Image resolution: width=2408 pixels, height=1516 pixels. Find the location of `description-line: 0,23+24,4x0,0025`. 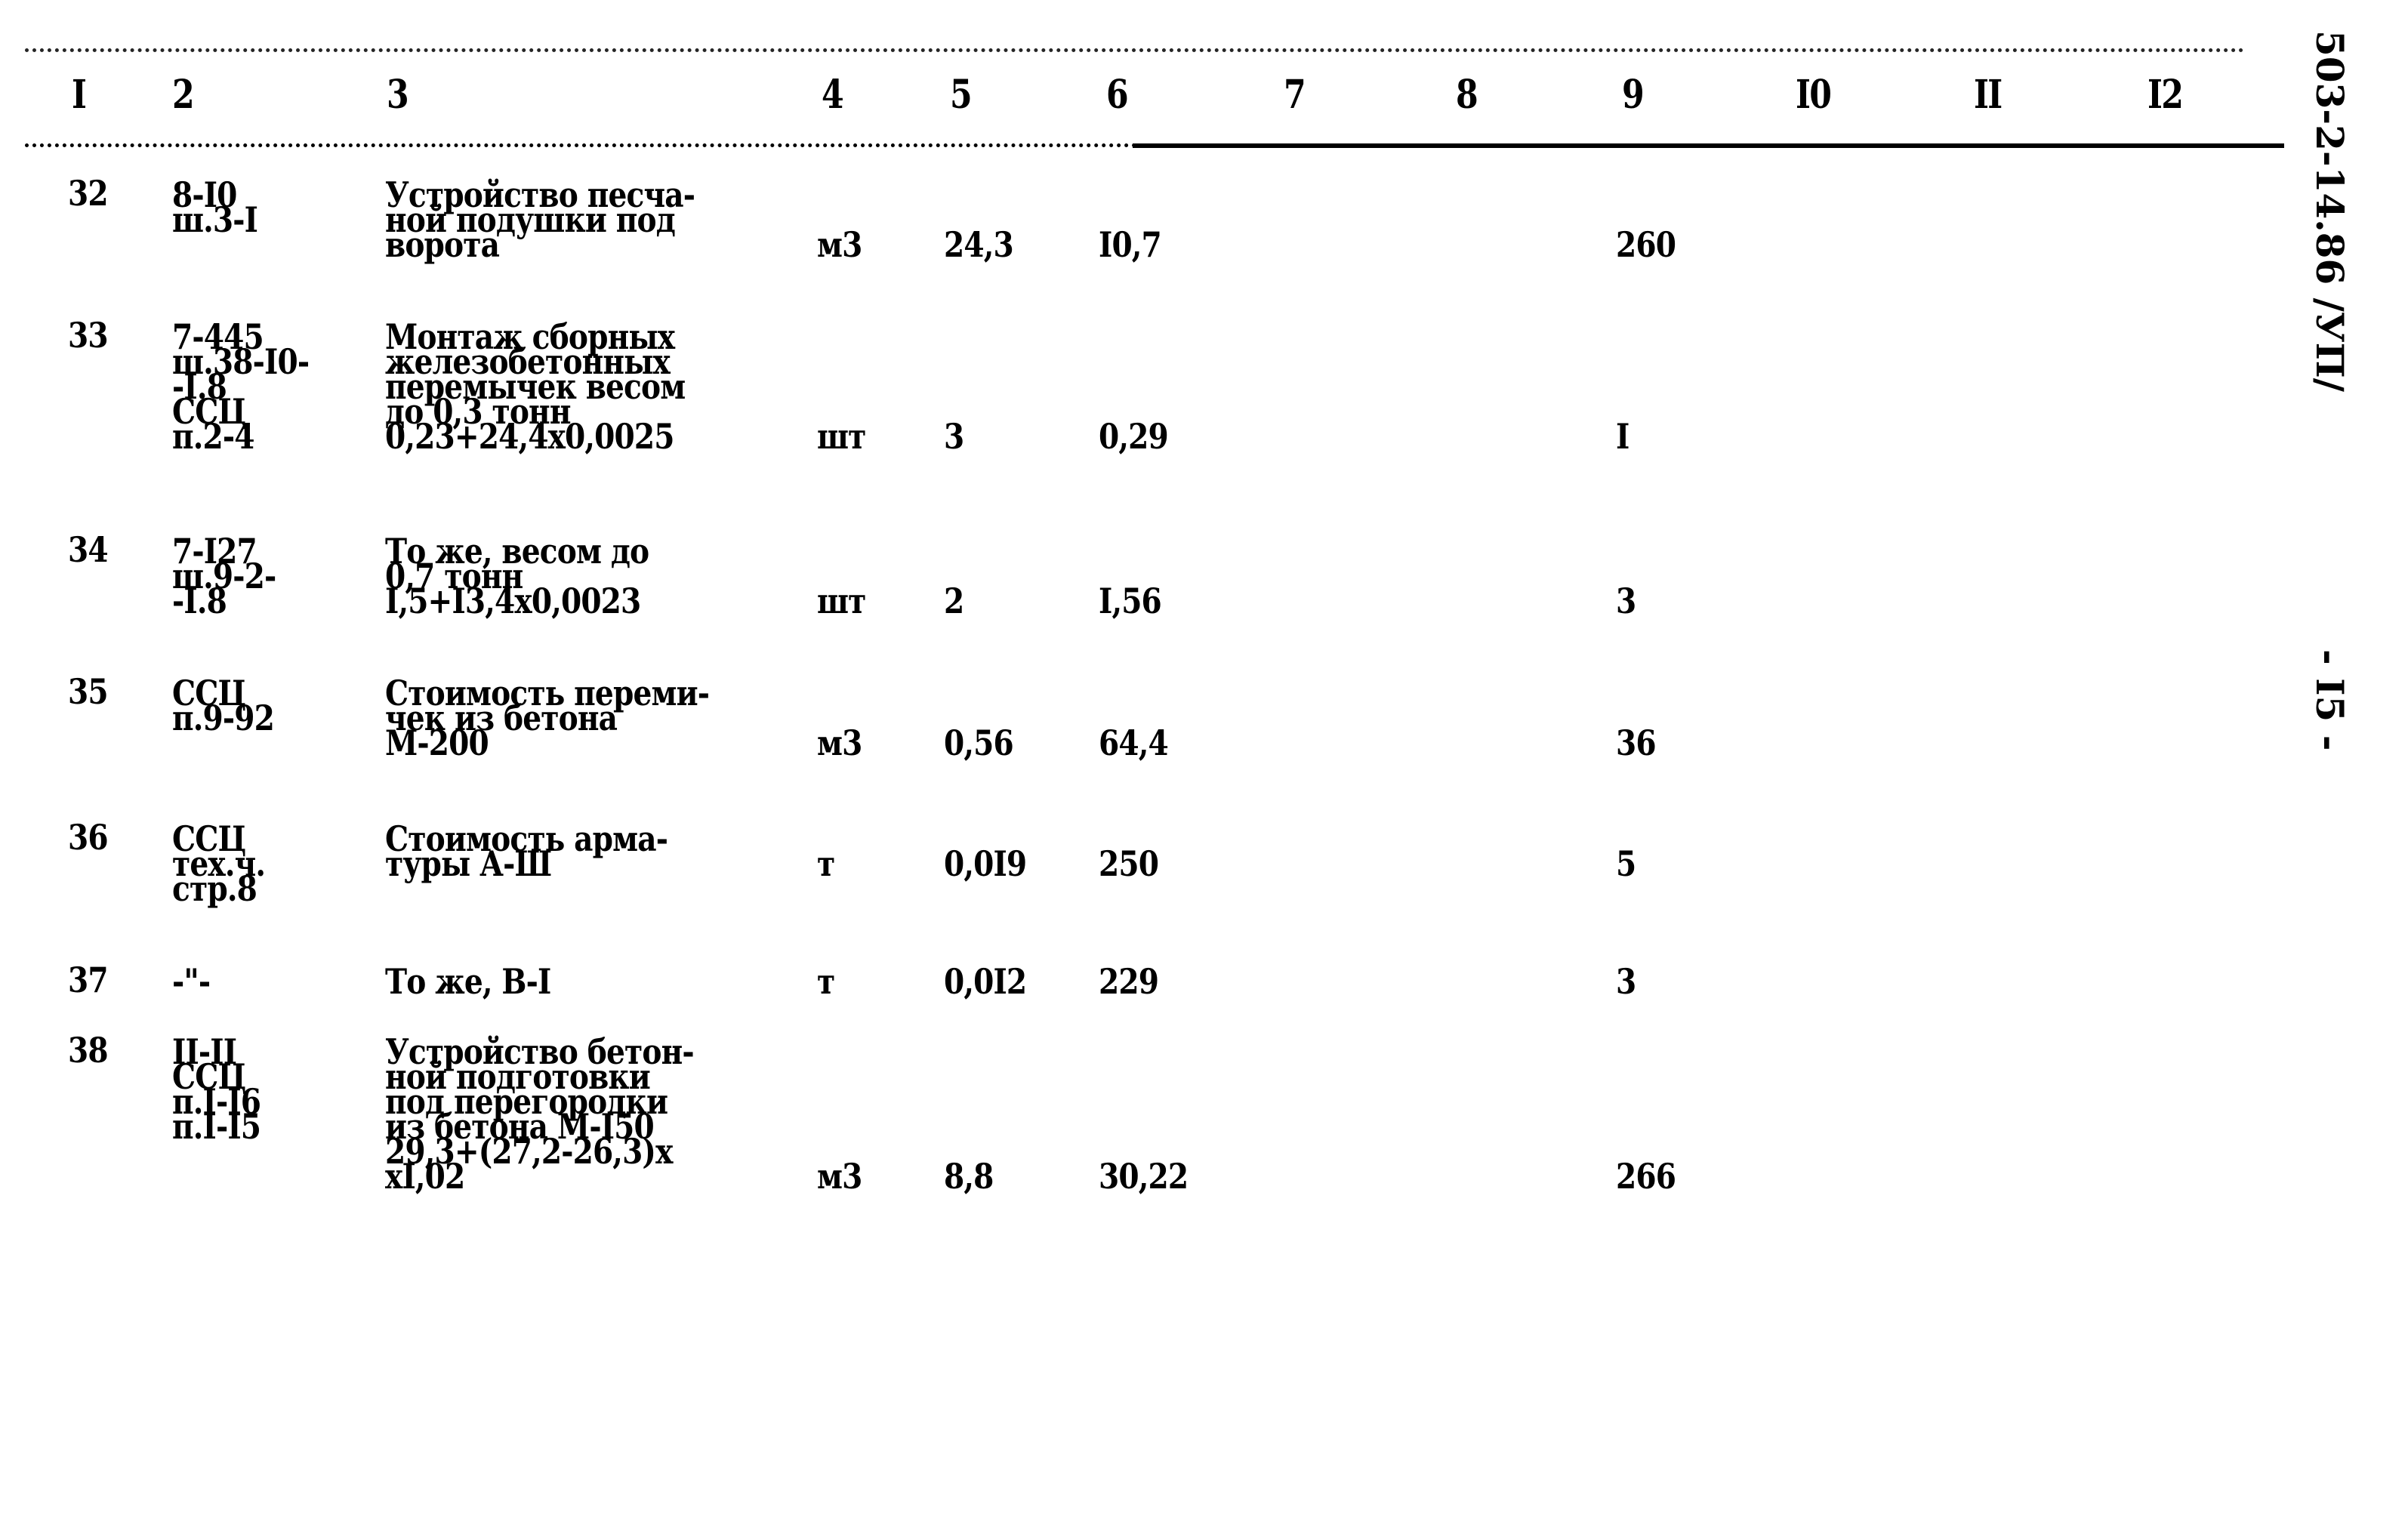

description-line: 0,23+24,4x0,0025 is located at coordinates (529, 436).